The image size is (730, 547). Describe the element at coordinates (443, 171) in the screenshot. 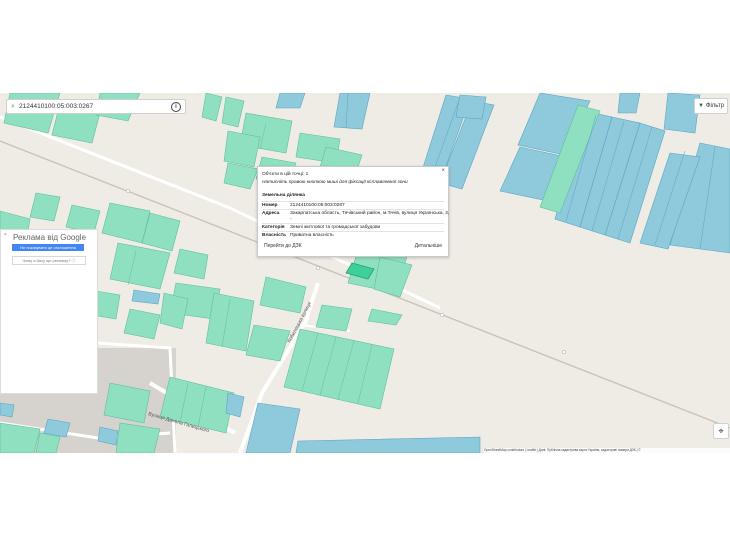

I see `close-icon: ×` at that location.